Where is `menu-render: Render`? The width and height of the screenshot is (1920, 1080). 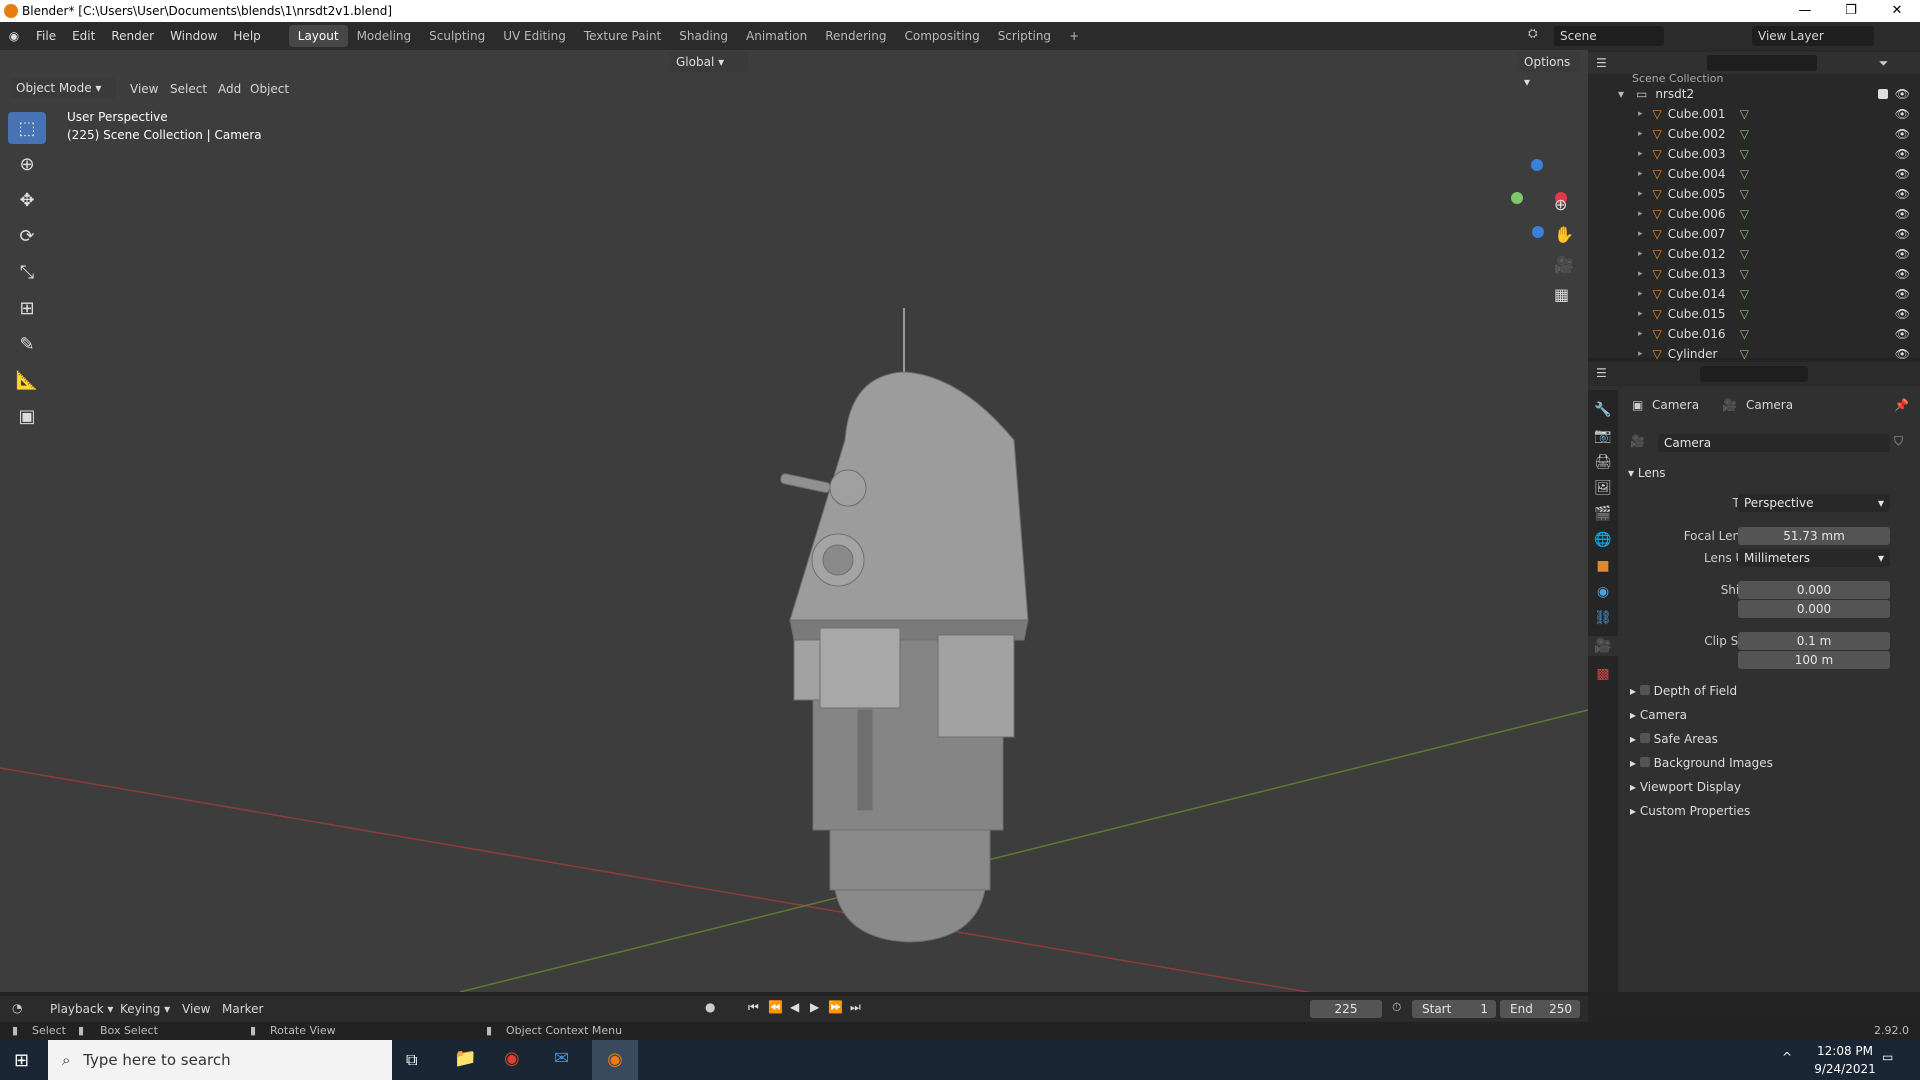 menu-render: Render is located at coordinates (132, 36).